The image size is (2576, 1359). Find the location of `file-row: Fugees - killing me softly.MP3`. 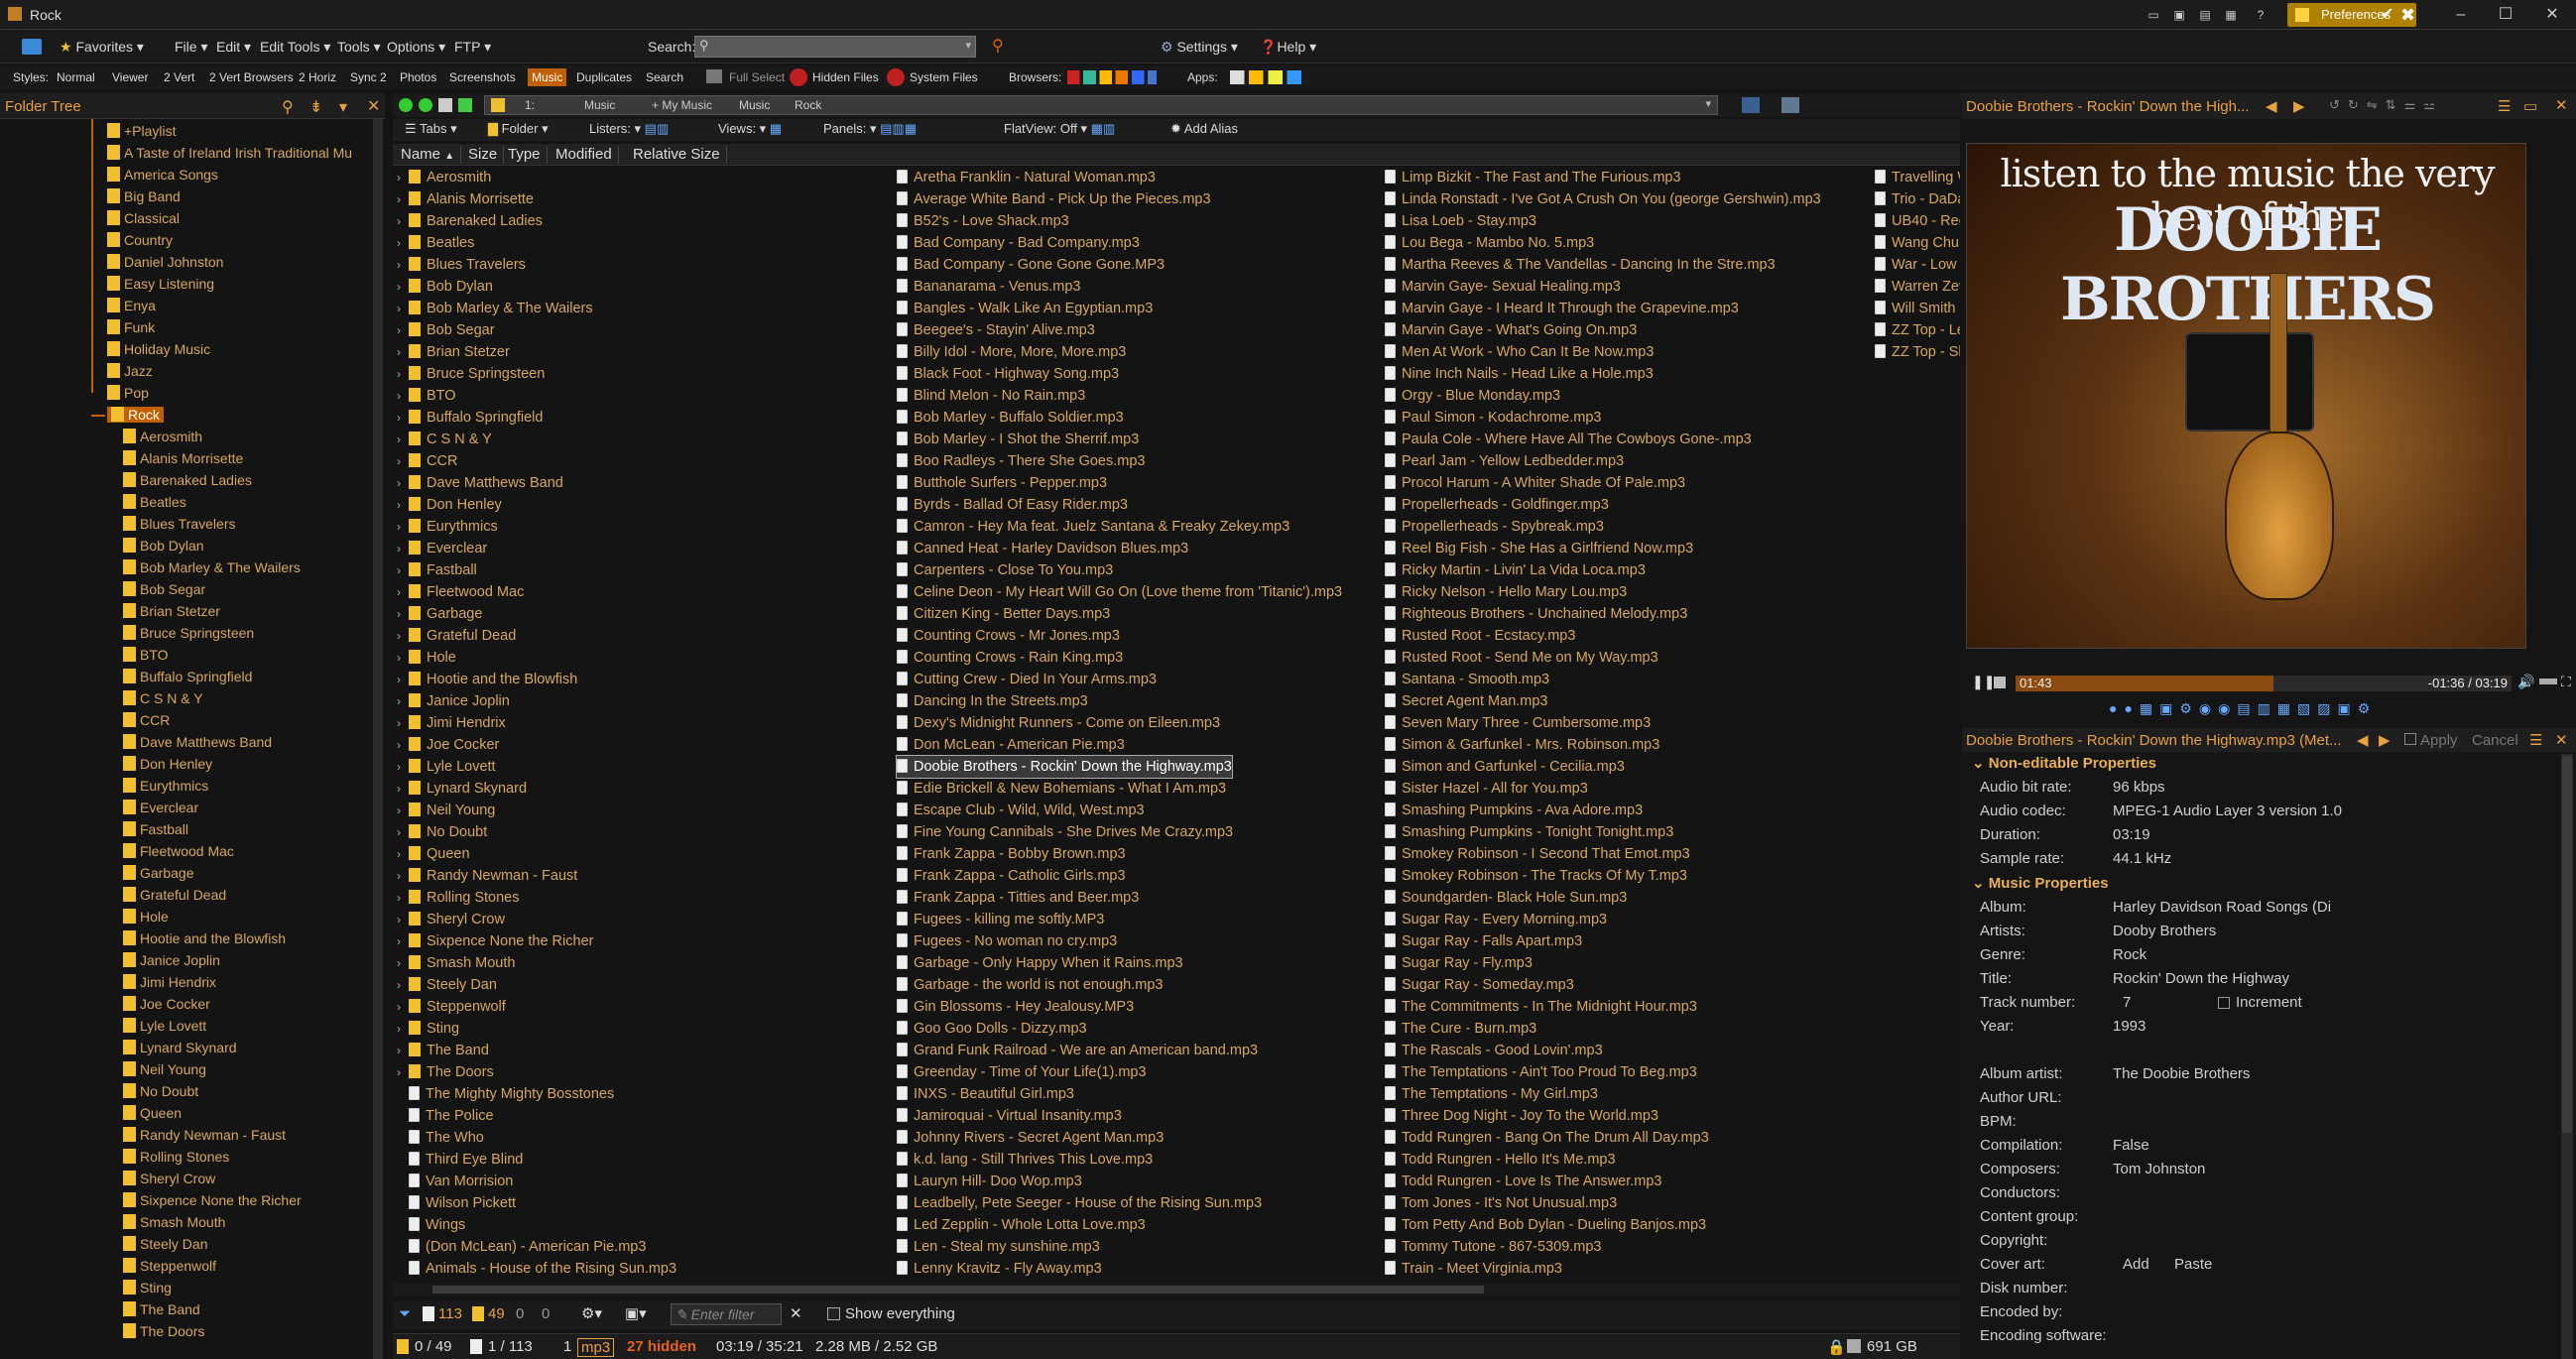

file-row: Fugees - killing me softly.MP3 is located at coordinates (1000, 919).